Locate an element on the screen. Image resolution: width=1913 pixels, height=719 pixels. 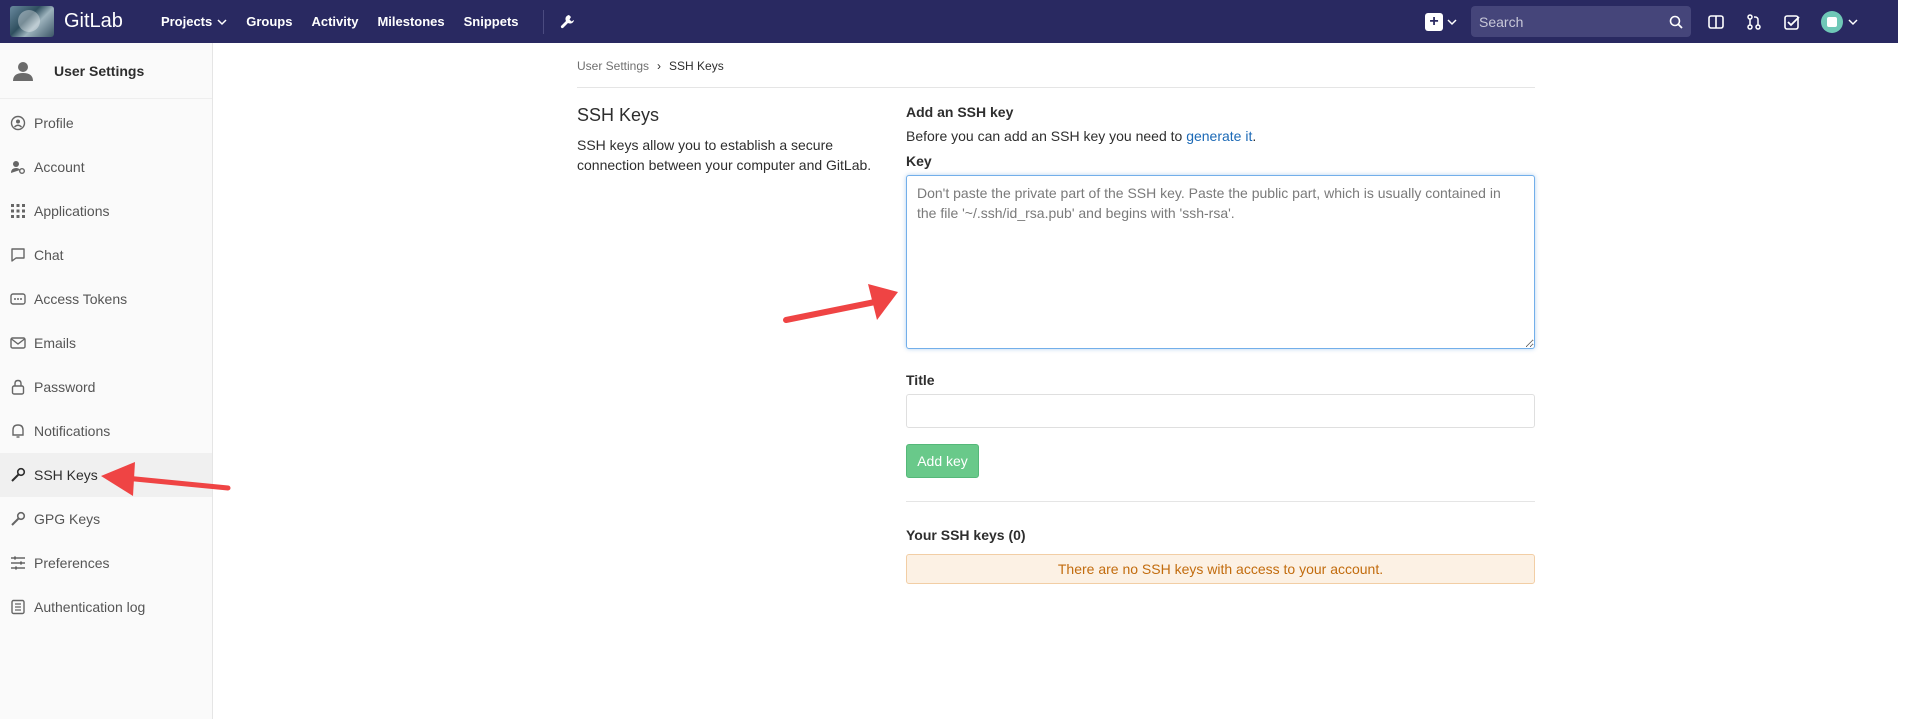
search-box is located at coordinates (1581, 21).